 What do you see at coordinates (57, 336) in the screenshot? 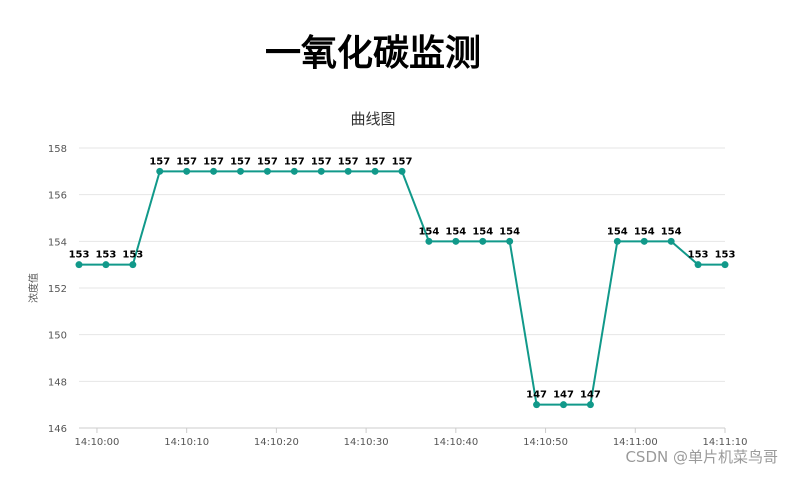
I see `y-tick-label: 150` at bounding box center [57, 336].